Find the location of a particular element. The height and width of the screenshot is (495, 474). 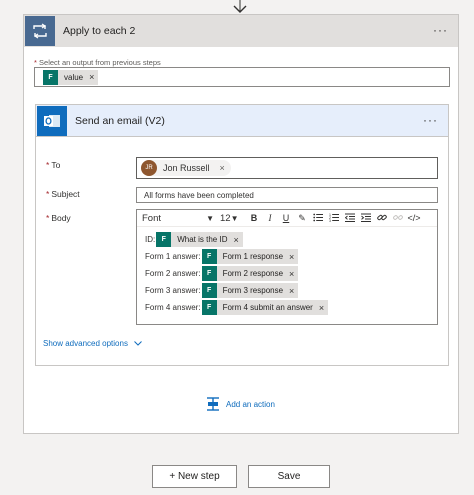

rich-text-toolbar: Font ▼ 12 ▼ B I U ✎ 123 </> is located at coordinates (287, 218).